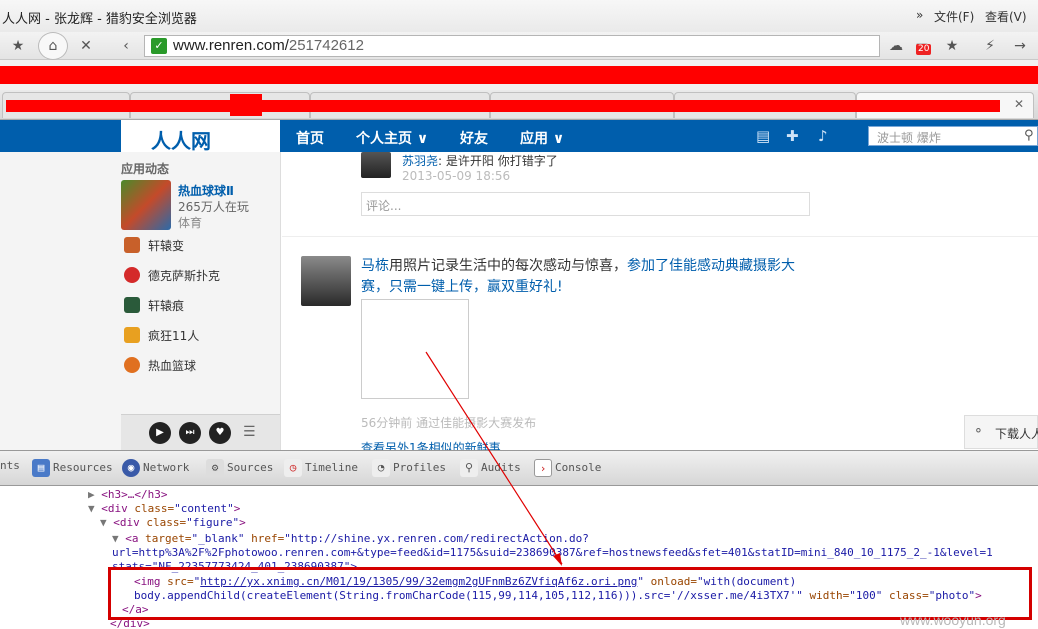  What do you see at coordinates (154, 508) in the screenshot?
I see `dom-attr: class=` at bounding box center [154, 508].